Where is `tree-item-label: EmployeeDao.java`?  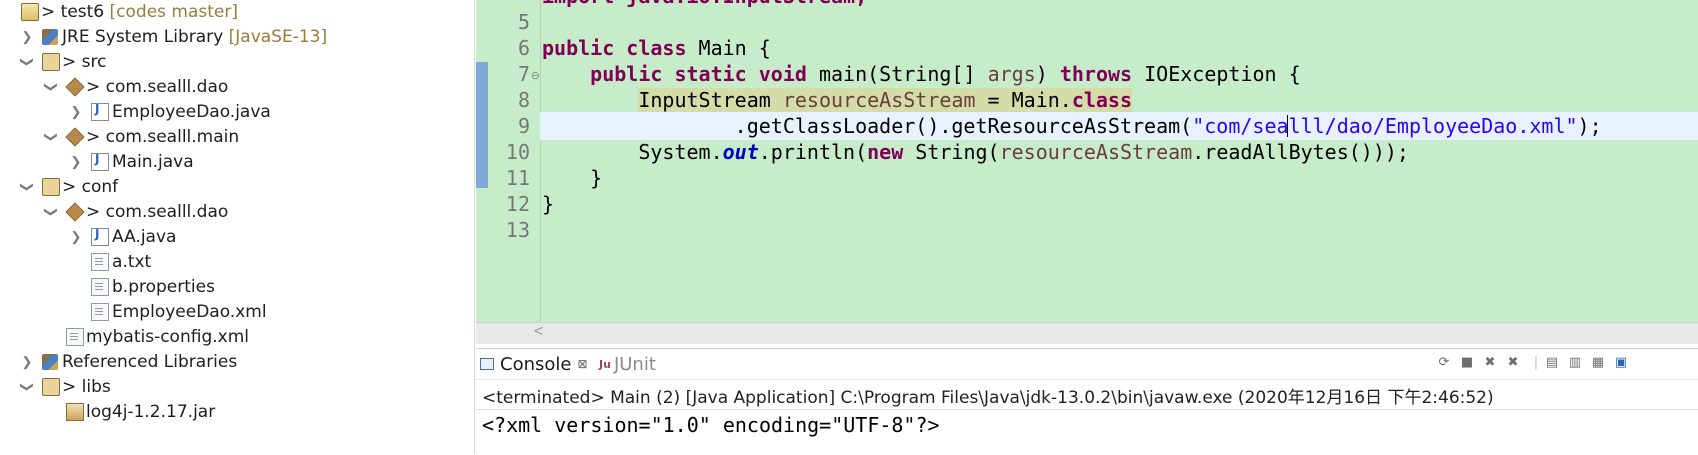
tree-item-label: EmployeeDao.java is located at coordinates (191, 111).